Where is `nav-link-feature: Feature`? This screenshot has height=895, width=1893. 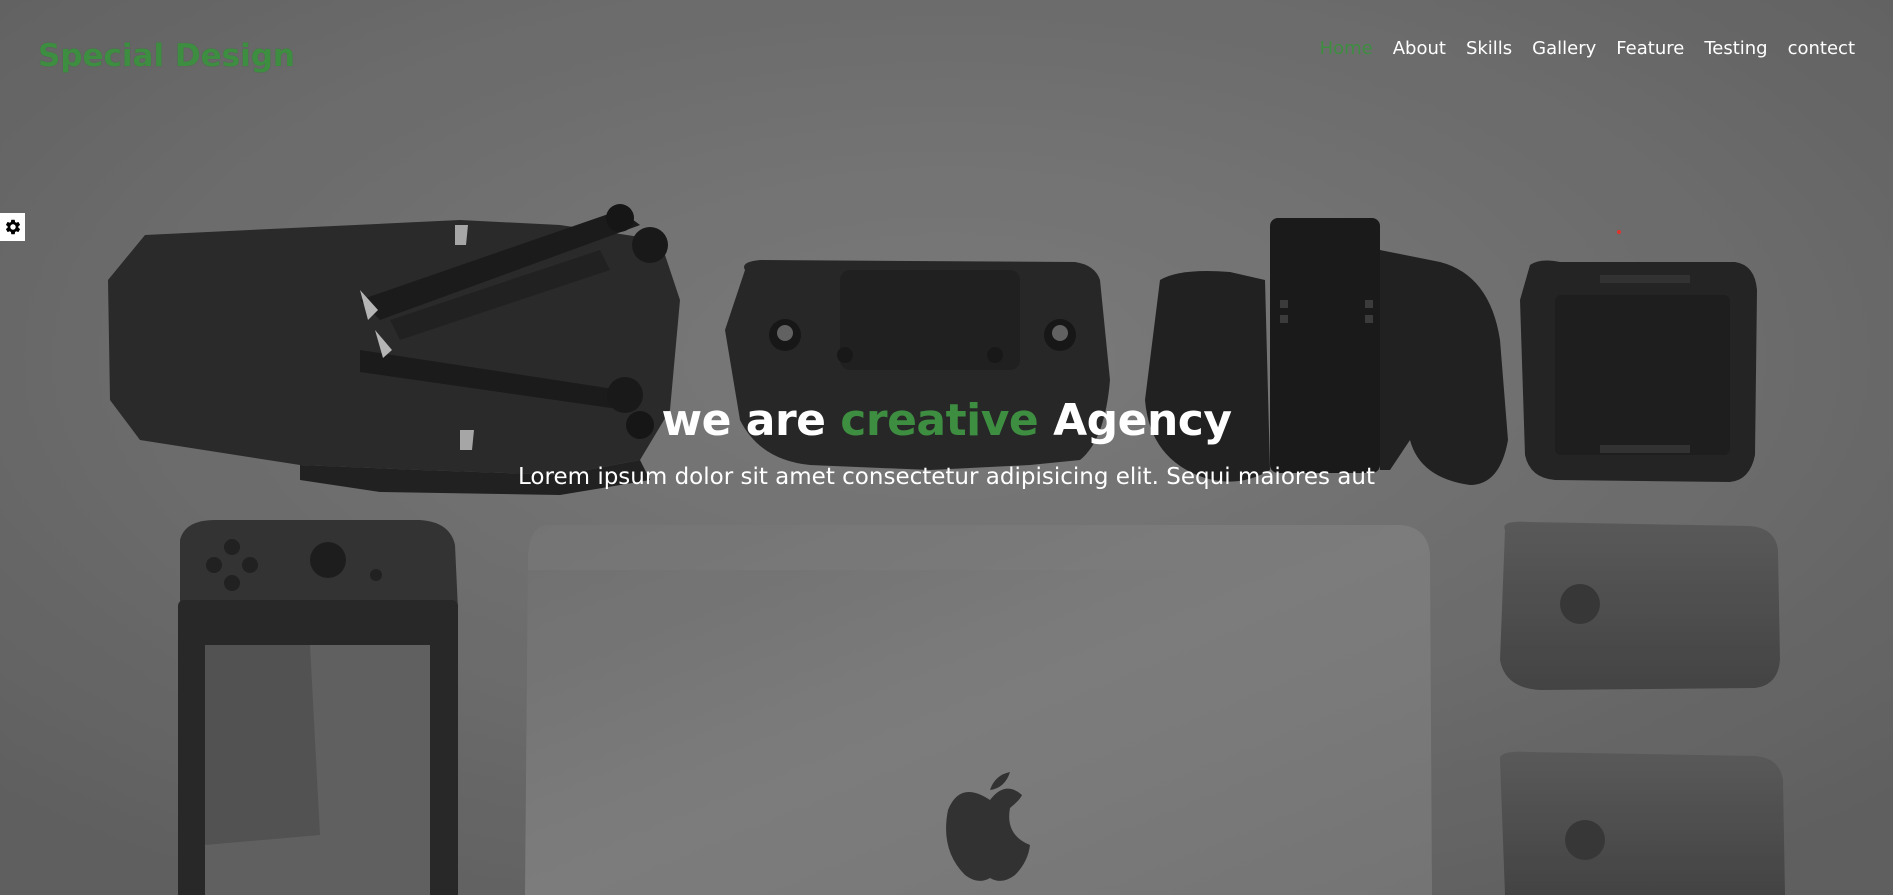
nav-link-feature: Feature is located at coordinates (1650, 49).